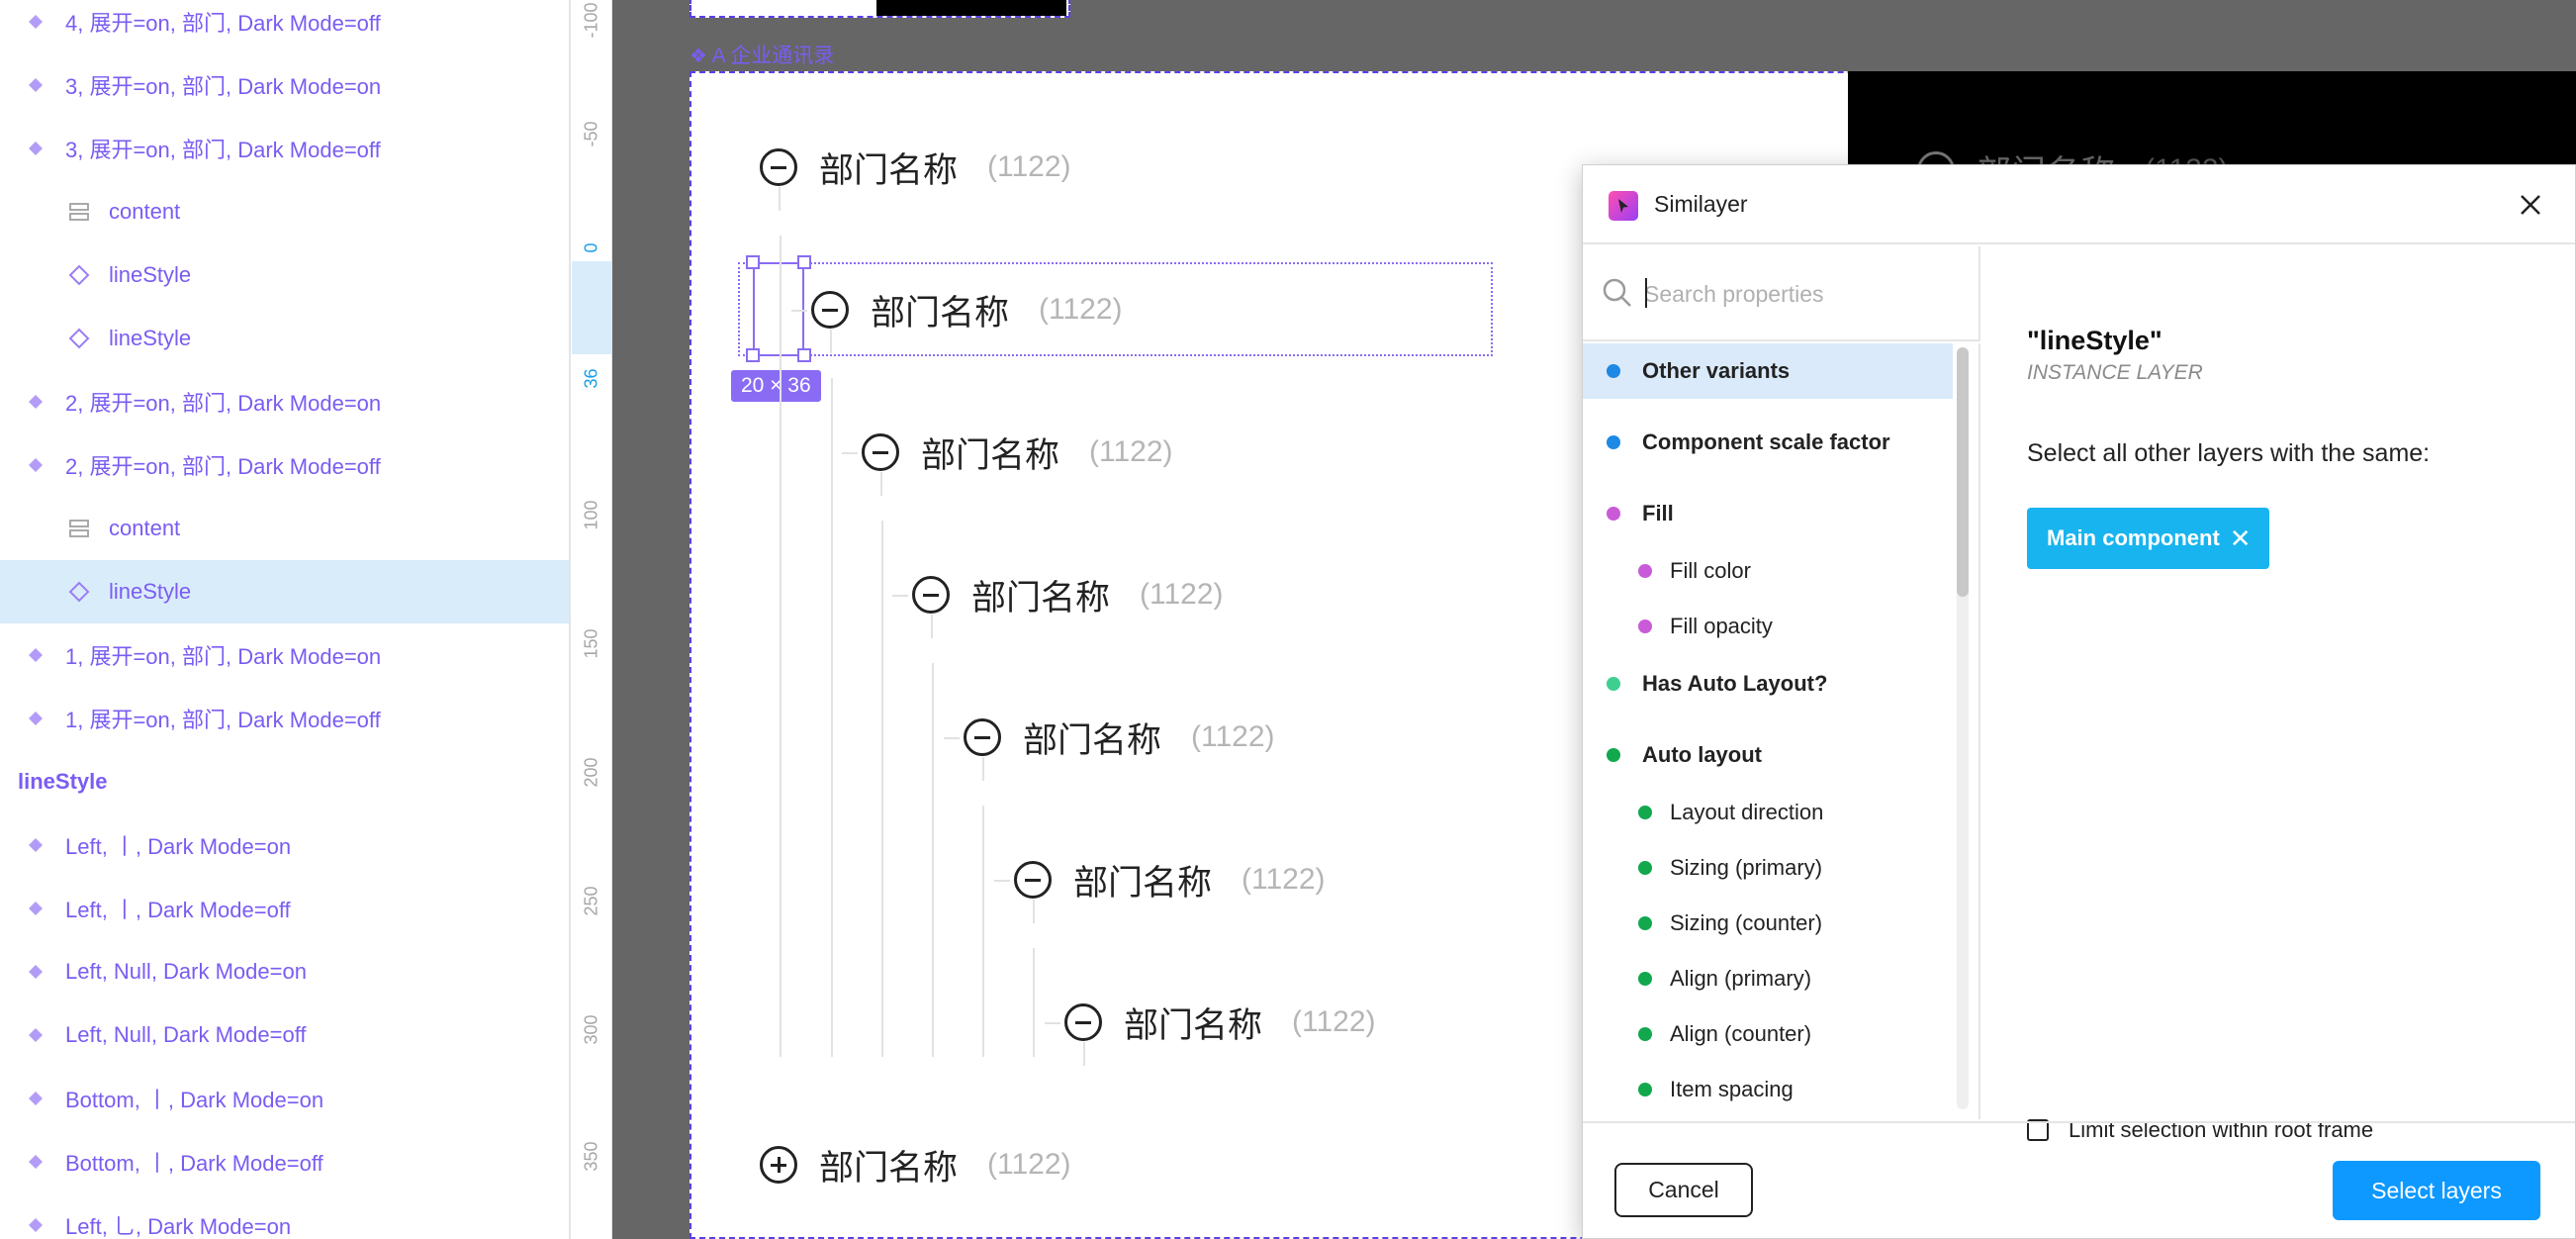  I want to click on property-item: Align (counter), so click(1768, 1034).